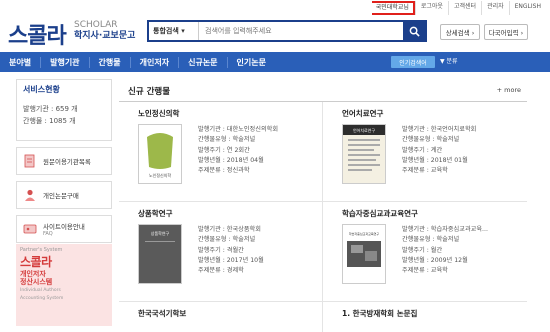 This screenshot has width=550, height=332. Describe the element at coordinates (37, 34) in the screenshot. I see `logo: 스콜라` at that location.